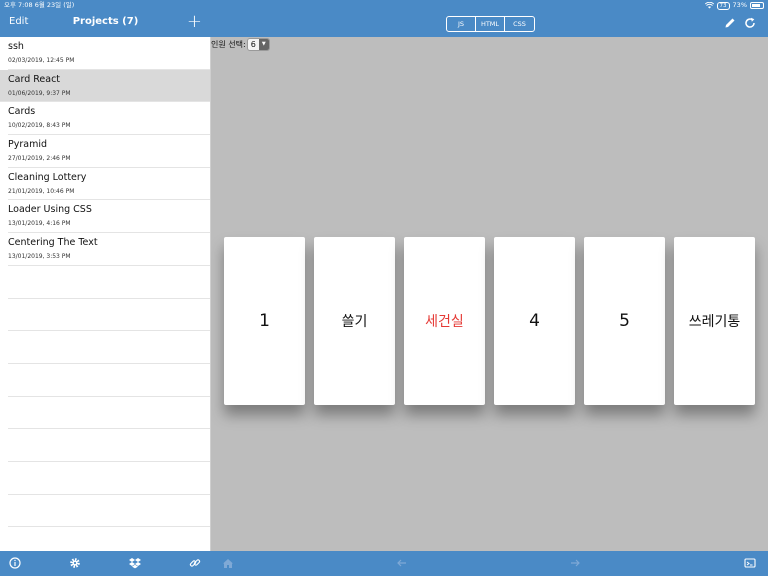  I want to click on card: 5, so click(624, 321).